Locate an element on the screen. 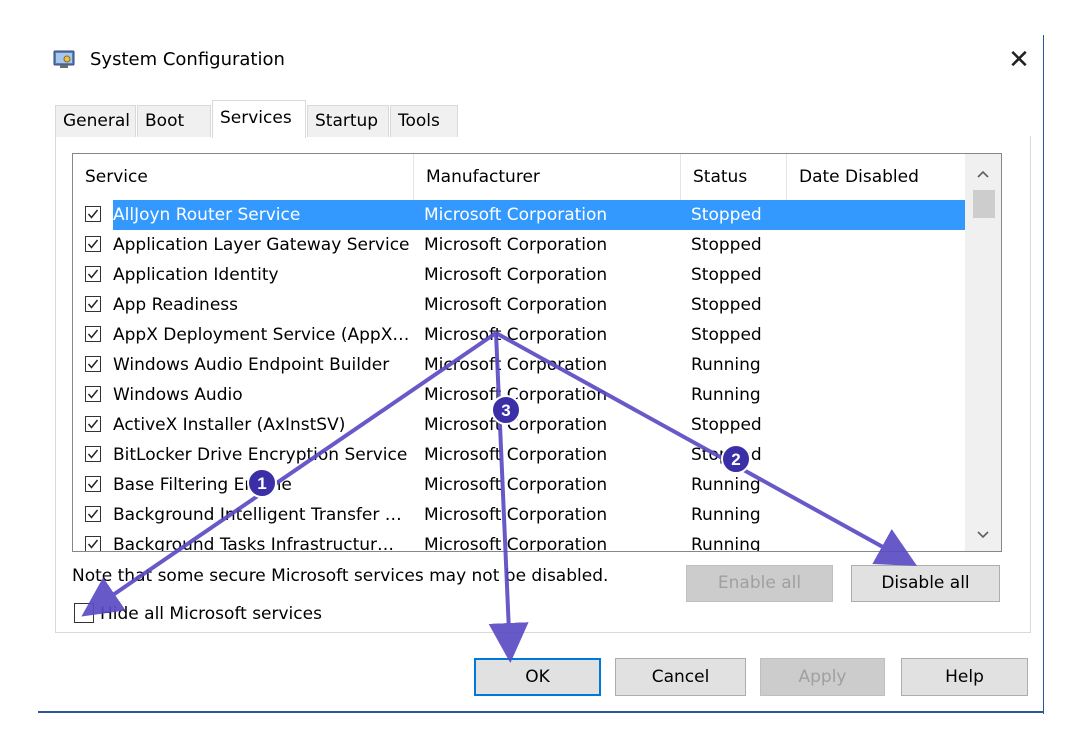  system-config-icon is located at coordinates (64, 60).